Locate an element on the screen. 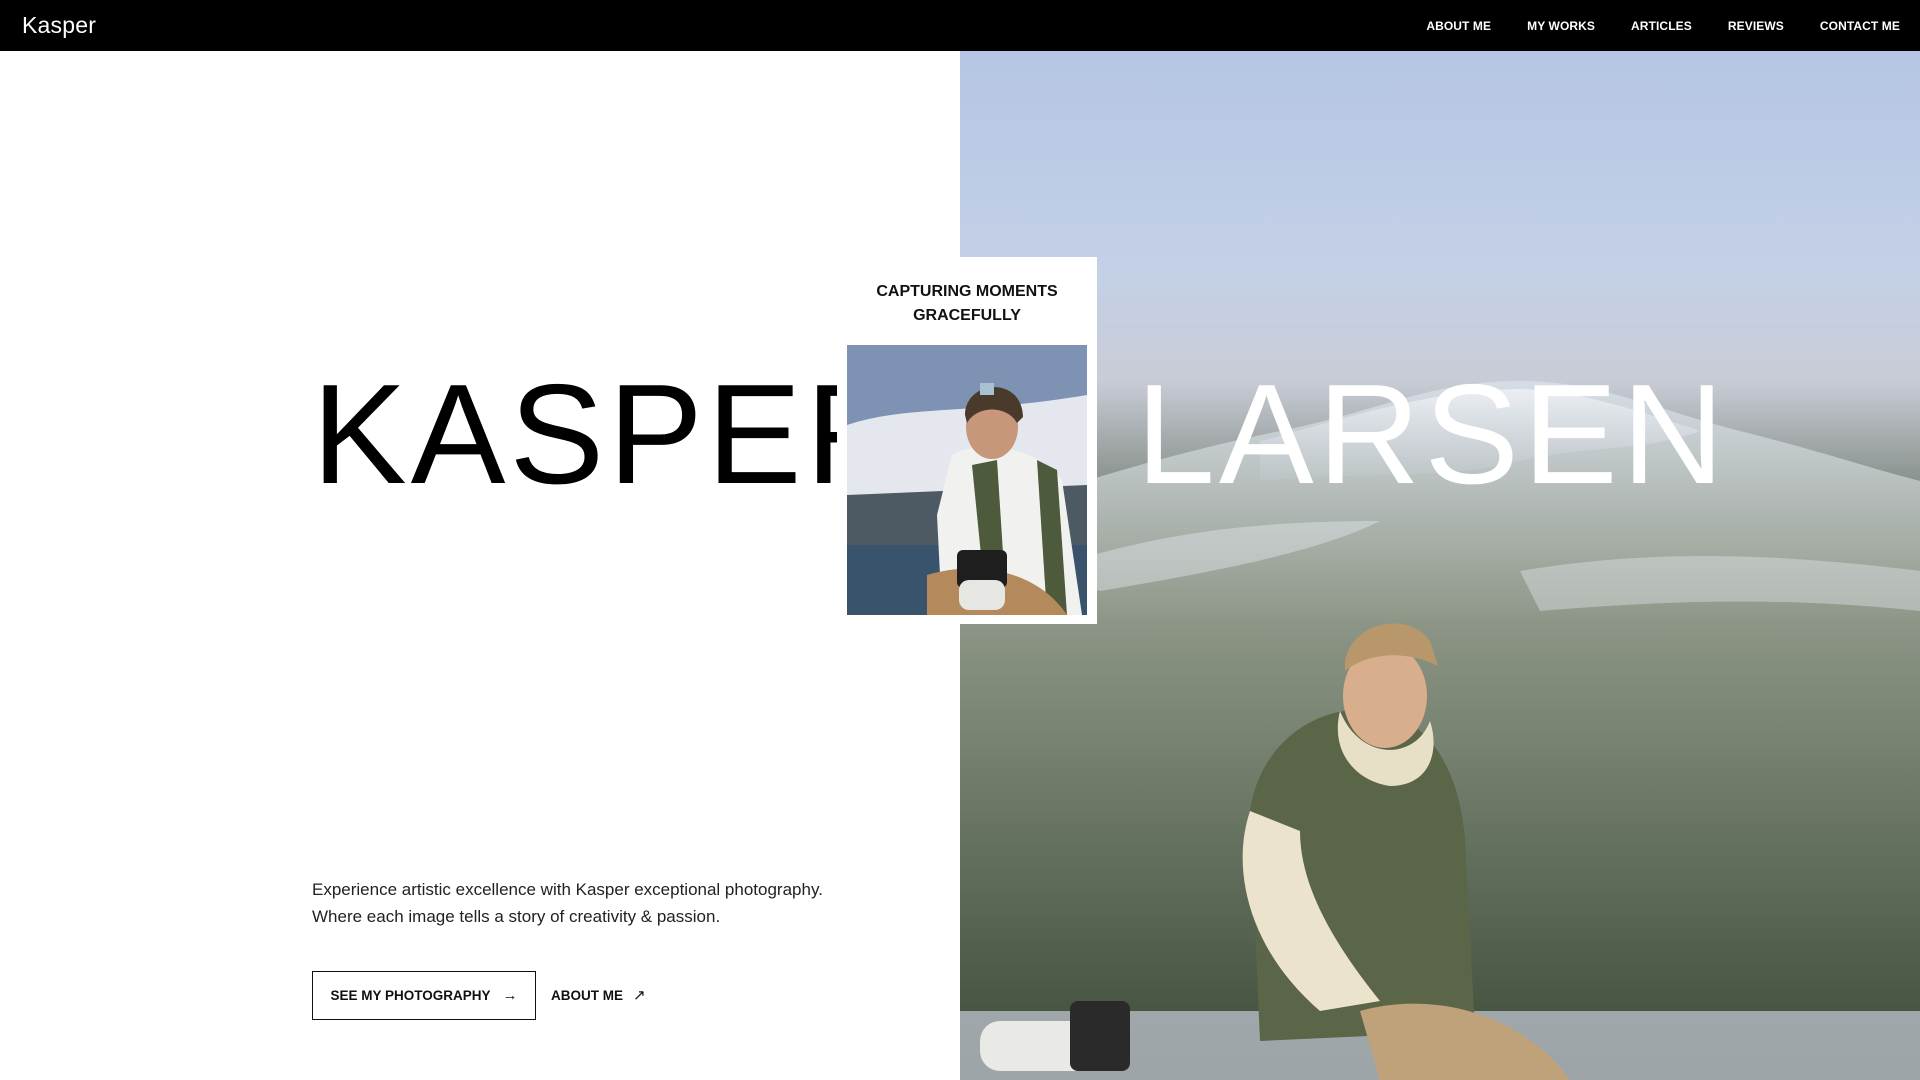  arrow-right-icon: → is located at coordinates (510, 995).